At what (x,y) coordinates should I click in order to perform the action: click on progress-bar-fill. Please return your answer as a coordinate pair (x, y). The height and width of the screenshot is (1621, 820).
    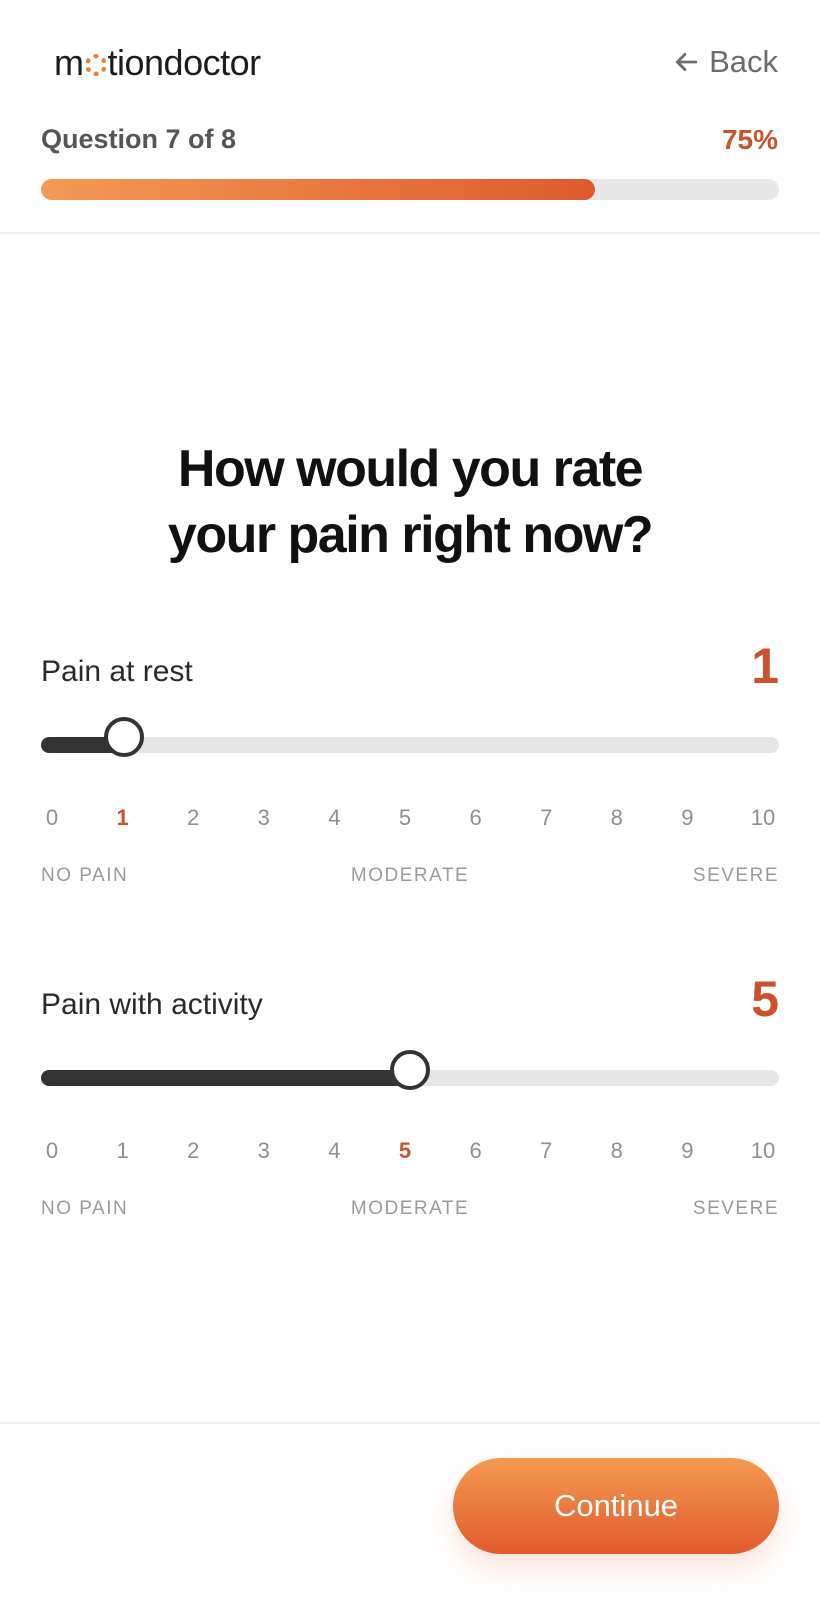
    Looking at the image, I should click on (318, 189).